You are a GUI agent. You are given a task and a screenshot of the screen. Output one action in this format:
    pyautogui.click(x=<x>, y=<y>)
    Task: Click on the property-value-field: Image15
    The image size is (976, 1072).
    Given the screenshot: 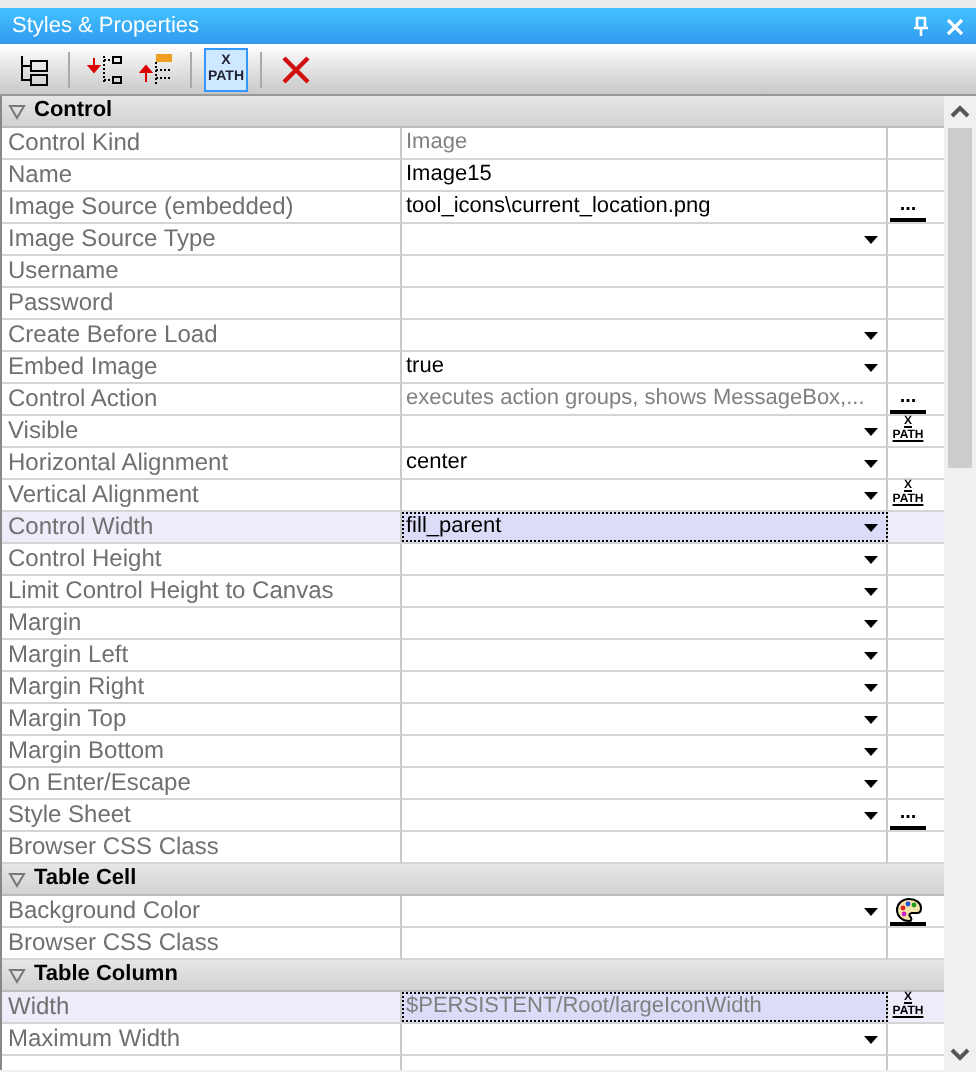 What is the action you would take?
    pyautogui.click(x=645, y=175)
    